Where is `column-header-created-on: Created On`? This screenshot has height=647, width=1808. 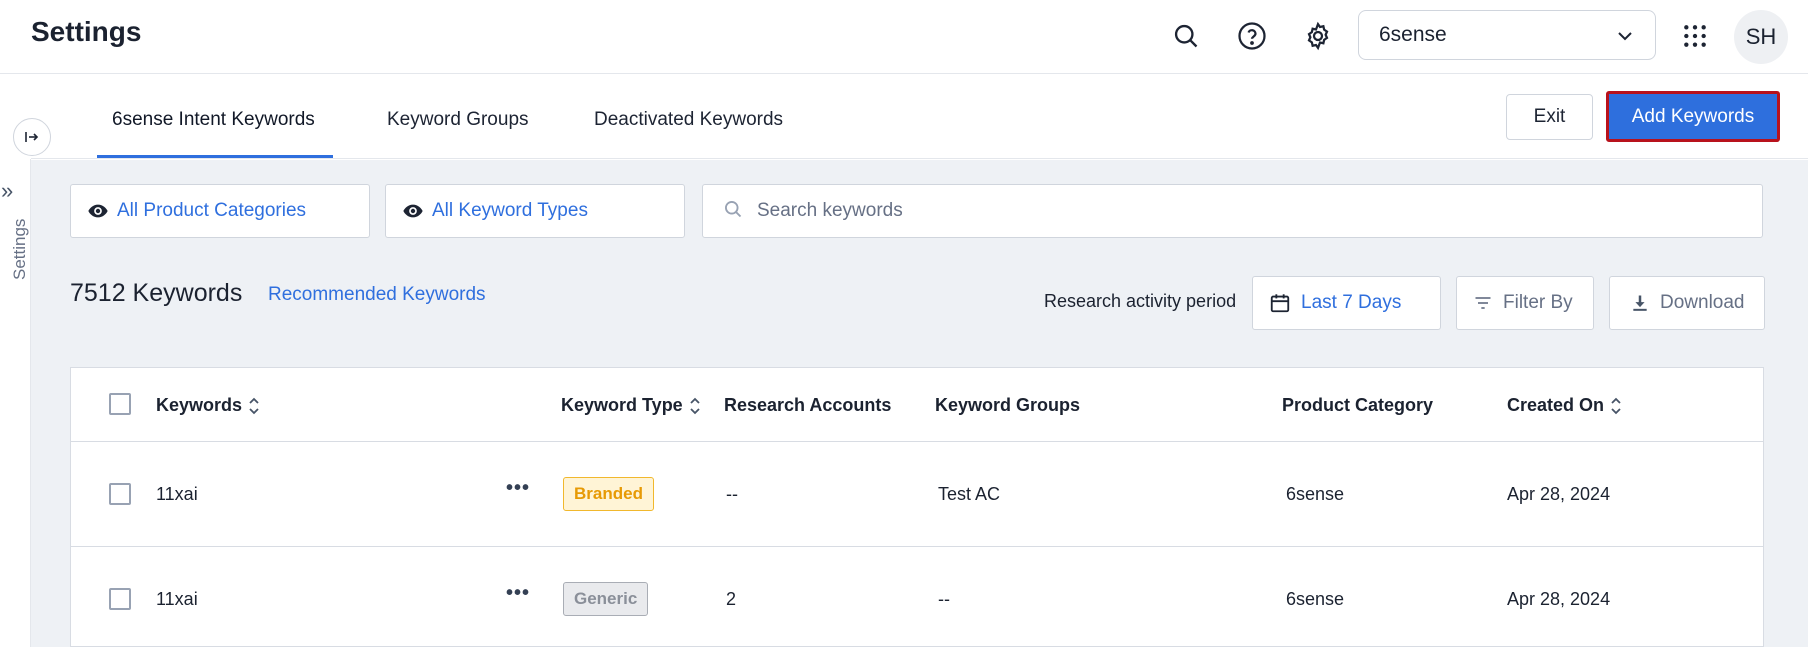 column-header-created-on: Created On is located at coordinates (1564, 405).